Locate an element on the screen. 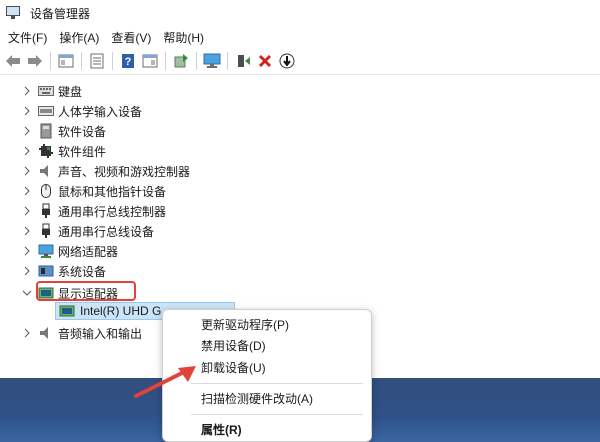 Image resolution: width=600 pixels, height=442 pixels. view-toggle-button is located at coordinates (150, 61).